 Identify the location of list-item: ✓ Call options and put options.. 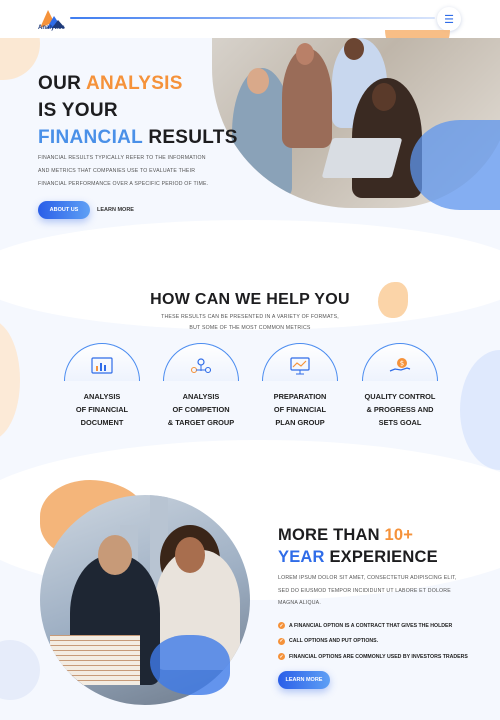
(373, 642).